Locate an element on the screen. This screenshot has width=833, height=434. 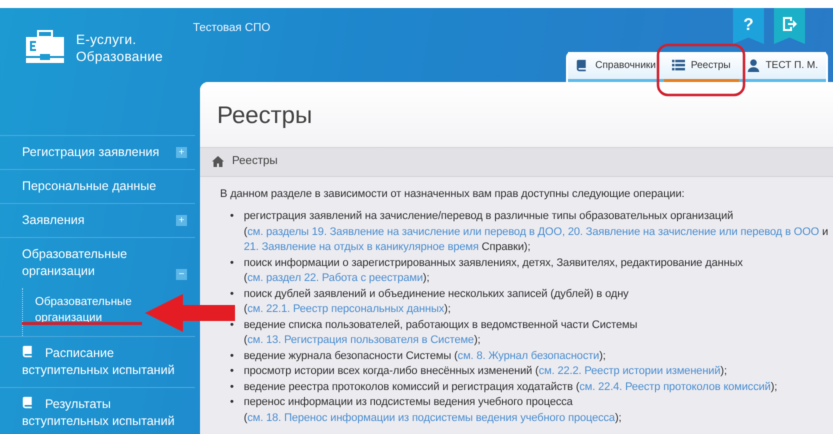
link: см. 22.4. Реестр протоколов комиссий is located at coordinates (675, 386).